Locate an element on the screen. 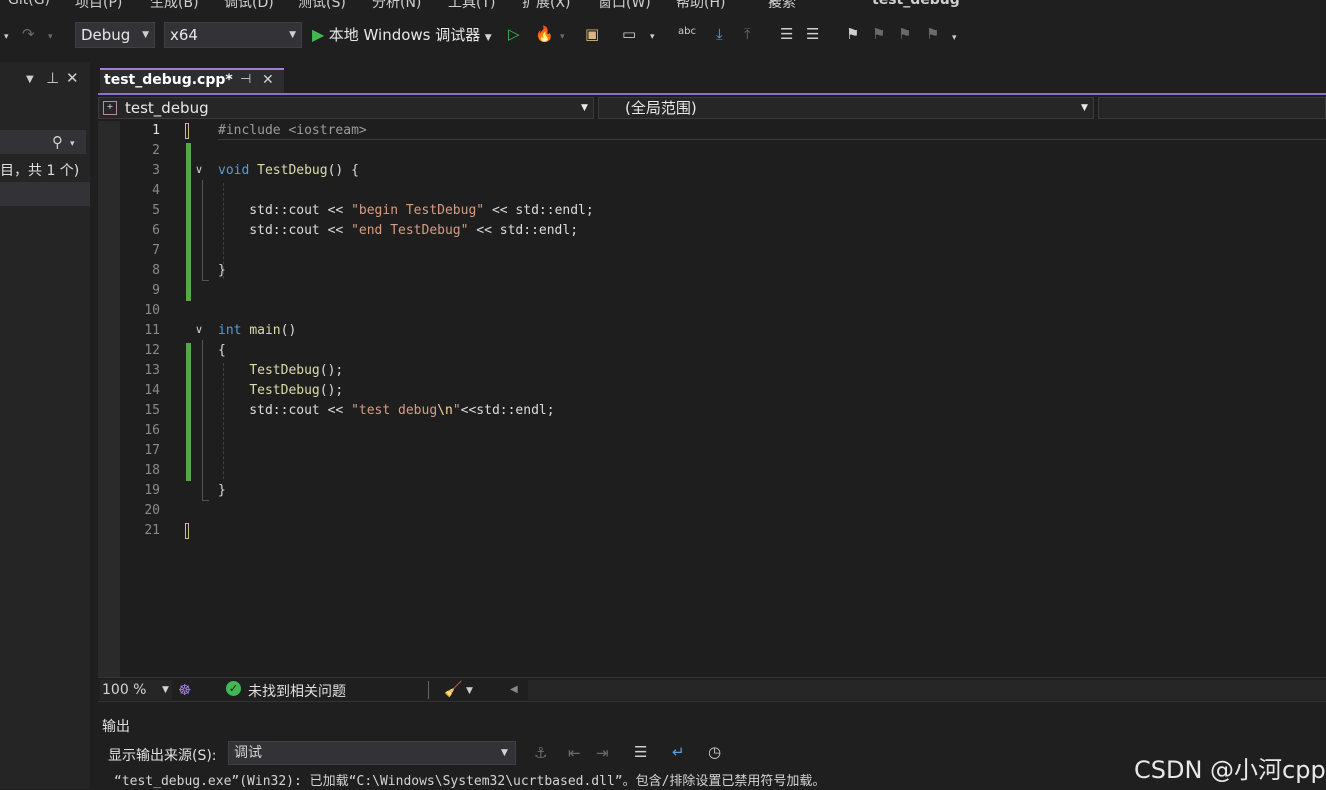 The image size is (1326, 790). bookmark-clear-icon: ⚑ is located at coordinates (932, 34).